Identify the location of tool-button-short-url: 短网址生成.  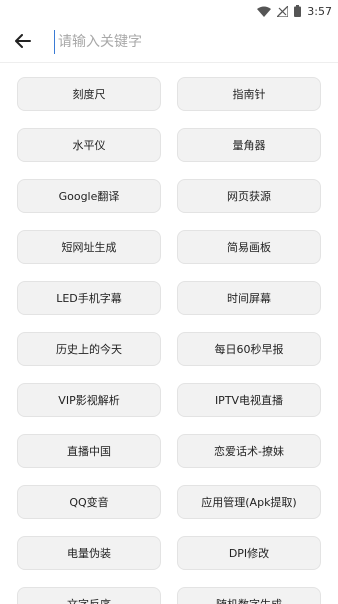
(89, 247).